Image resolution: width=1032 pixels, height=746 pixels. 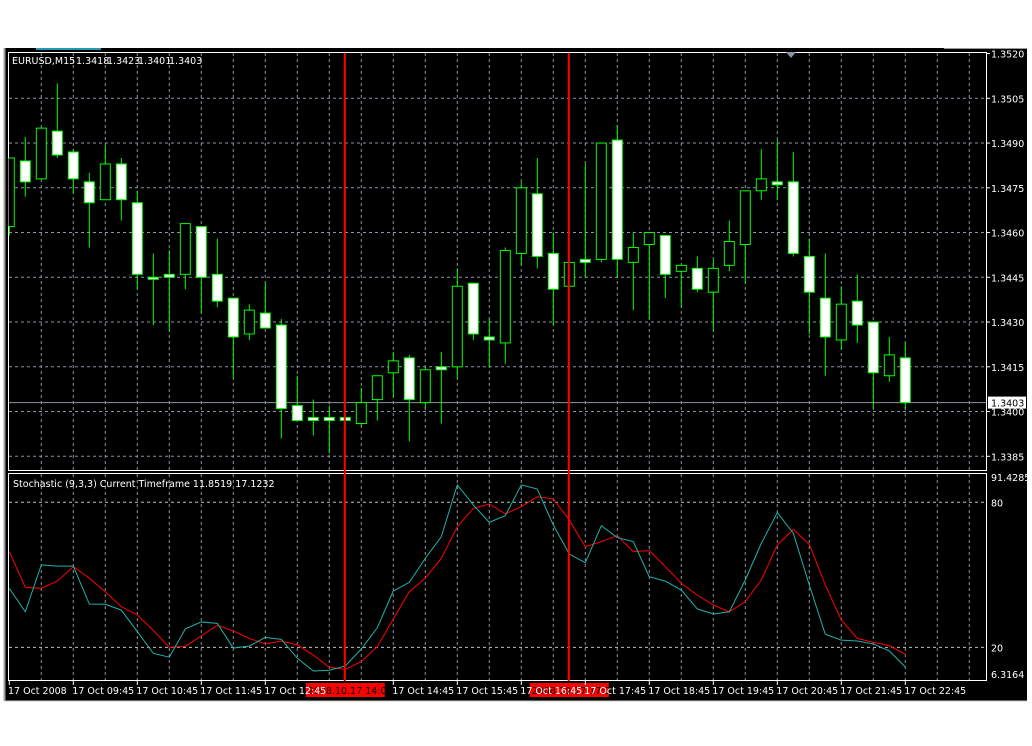 I want to click on price-label: 1.3385, so click(x=1007, y=457).